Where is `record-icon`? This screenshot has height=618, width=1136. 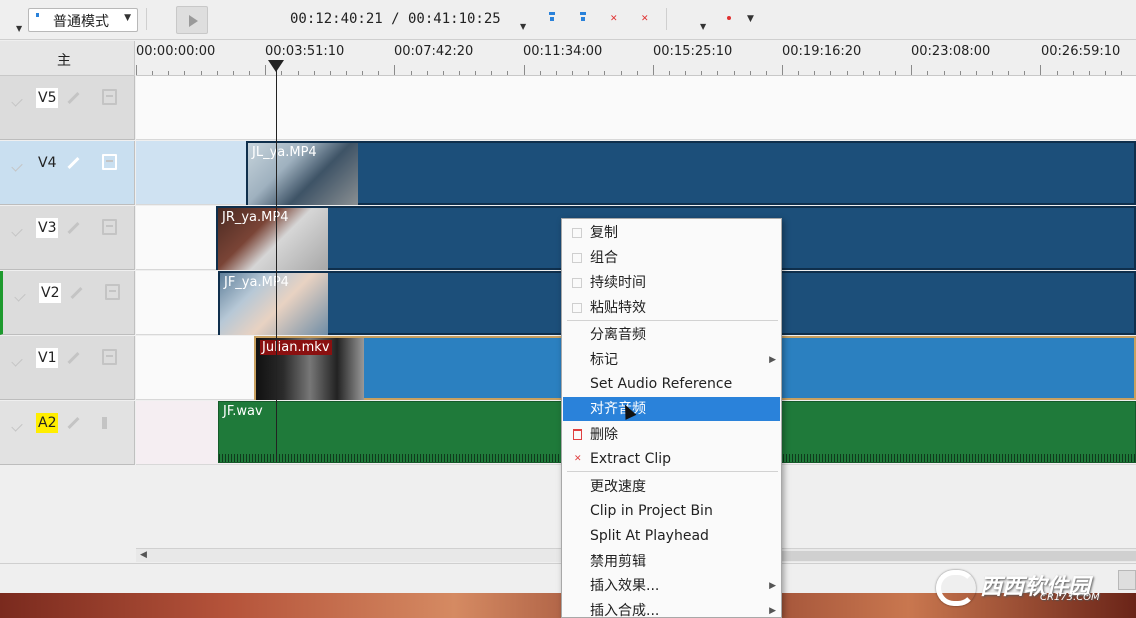
record-icon is located at coordinates (729, 18).